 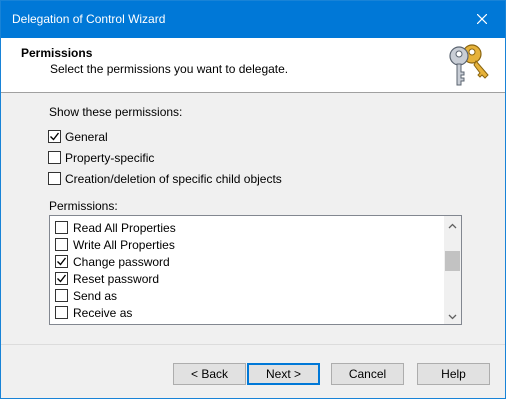 I want to click on permission-label: Change password, so click(x=121, y=262).